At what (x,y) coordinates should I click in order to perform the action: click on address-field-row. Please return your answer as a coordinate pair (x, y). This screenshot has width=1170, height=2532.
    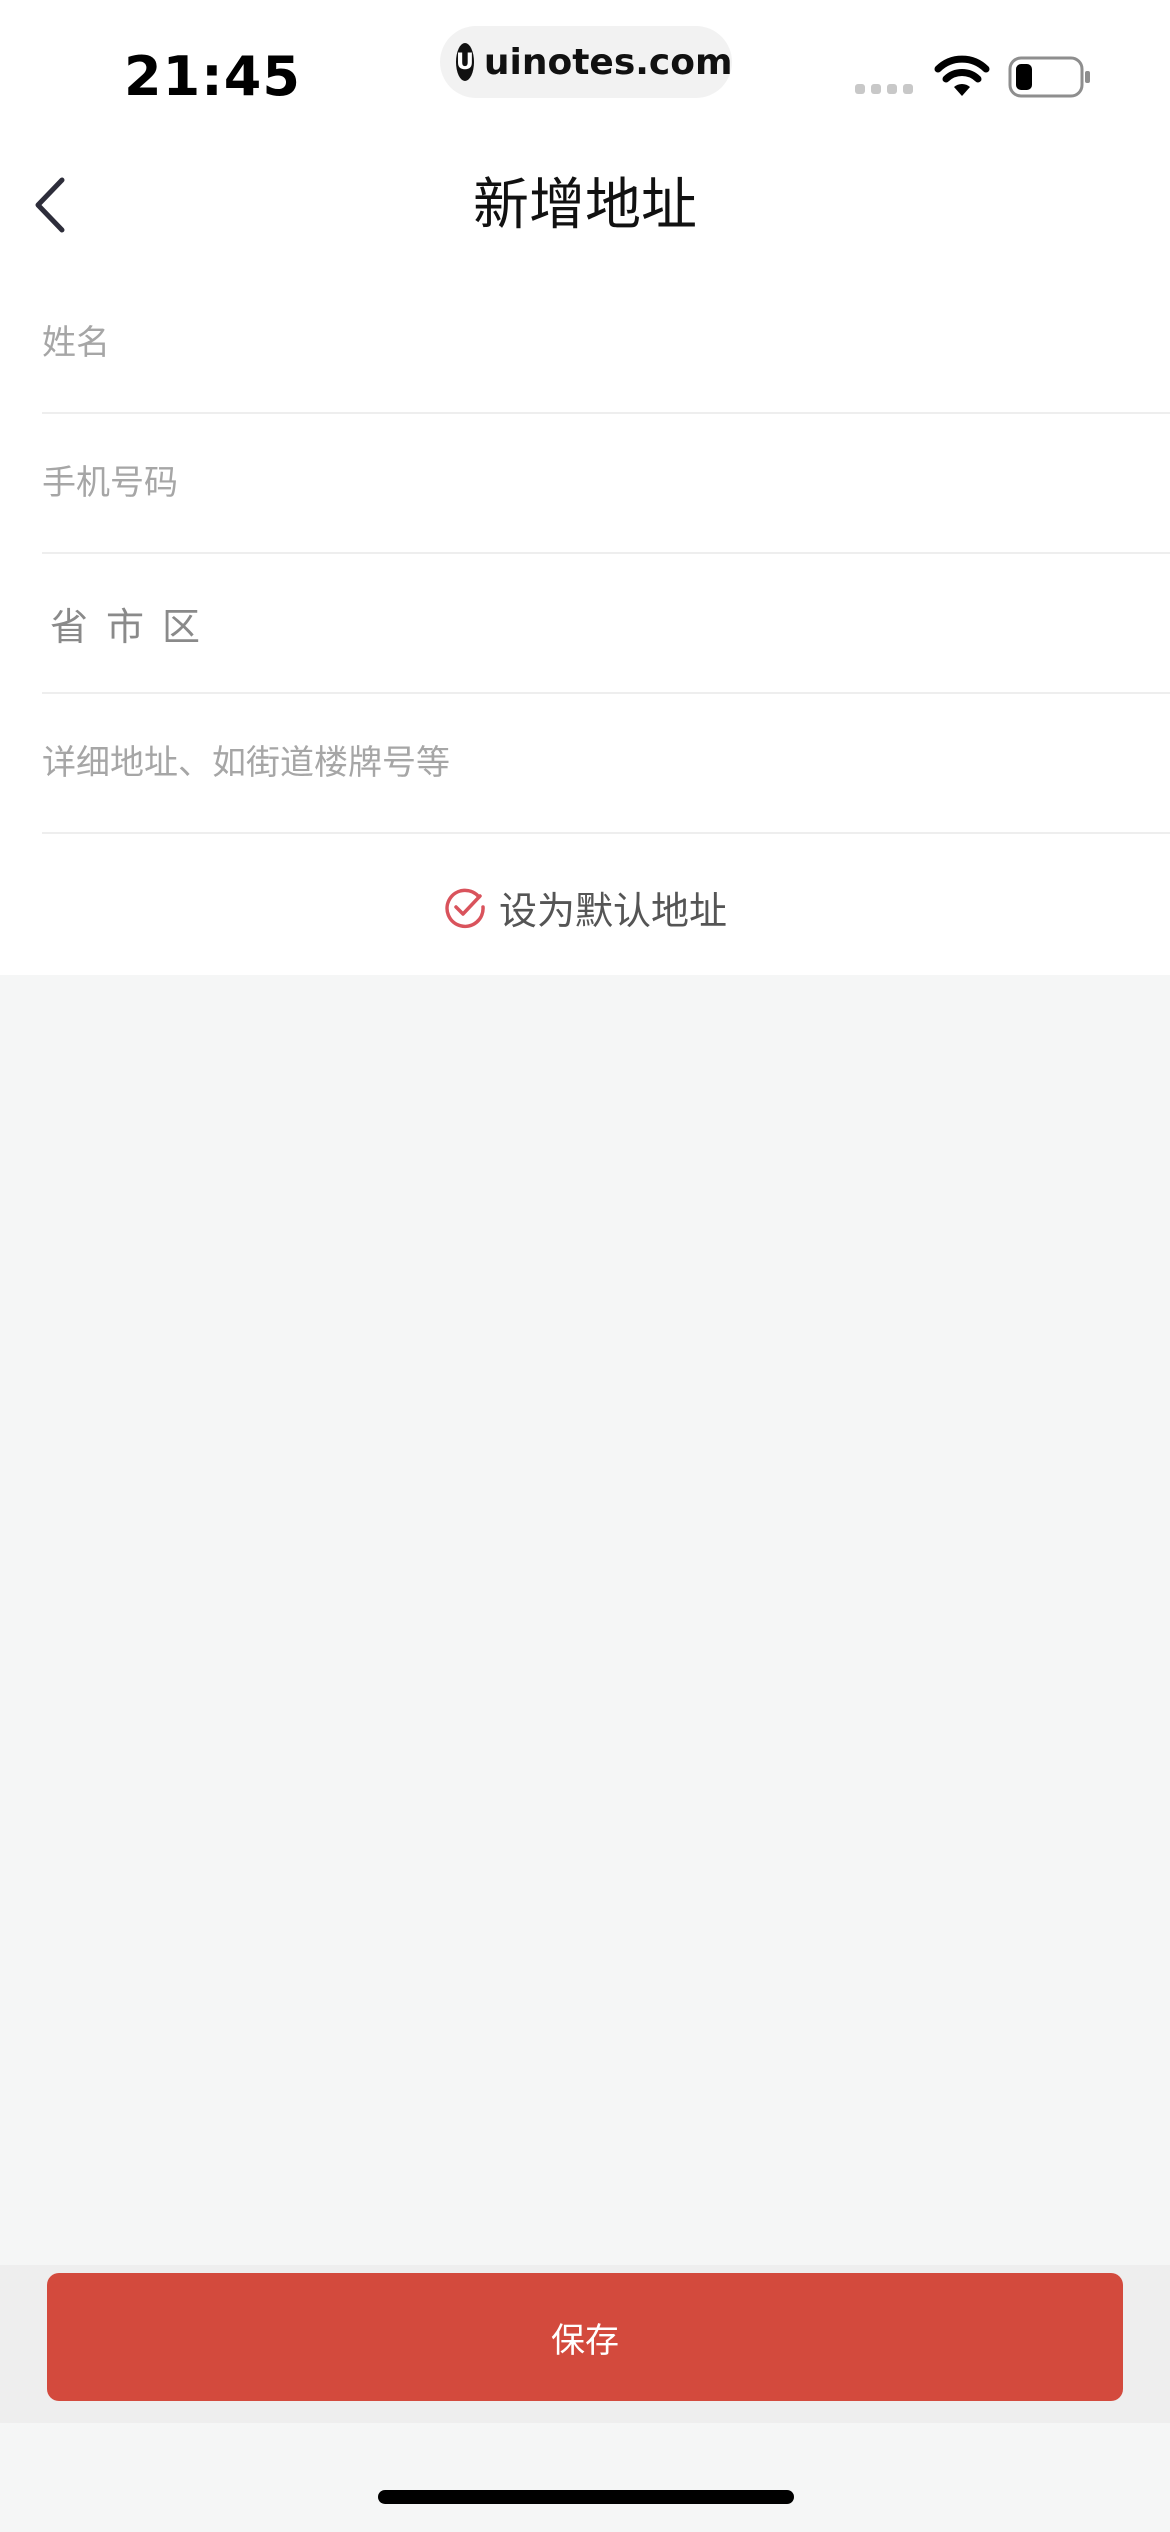
    Looking at the image, I should click on (606, 764).